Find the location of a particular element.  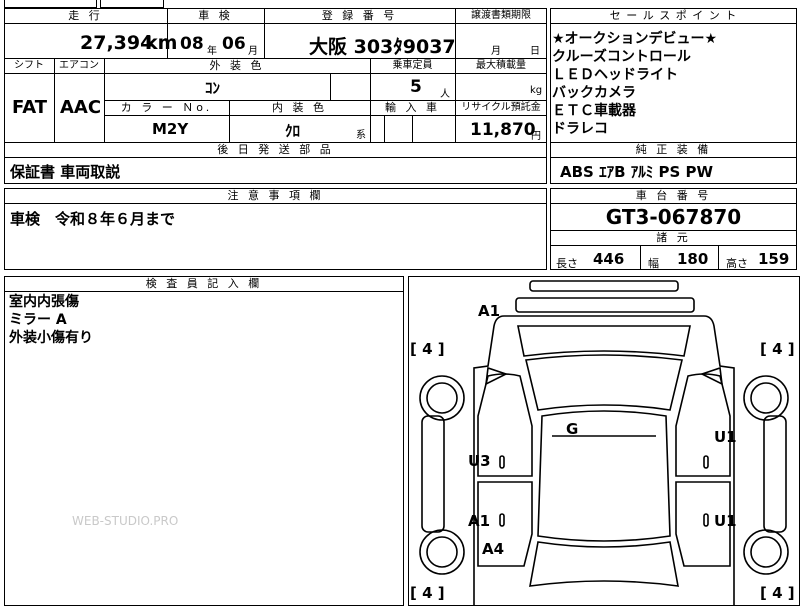

later-parts-value: 保証書 車両取説 is located at coordinates (65, 172).